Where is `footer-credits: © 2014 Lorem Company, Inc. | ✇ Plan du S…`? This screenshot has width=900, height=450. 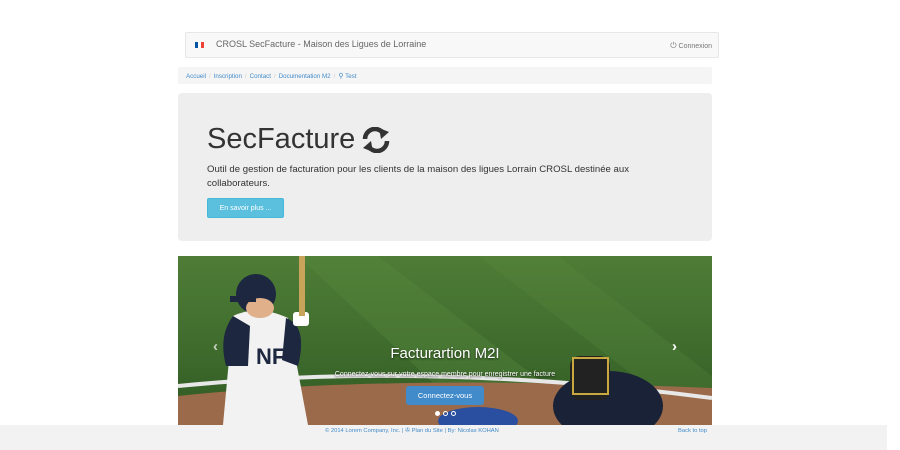 footer-credits: © 2014 Lorem Company, Inc. | ✇ Plan du S… is located at coordinates (412, 431).